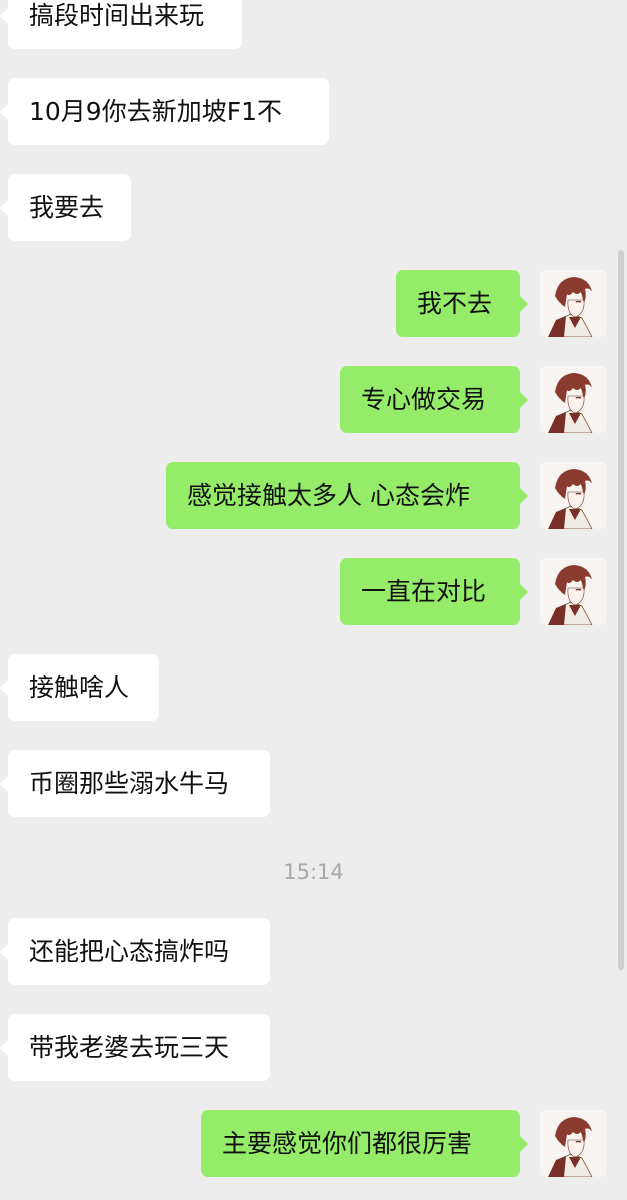  I want to click on outgoing-message-bubble: 我不去, so click(462, 303).